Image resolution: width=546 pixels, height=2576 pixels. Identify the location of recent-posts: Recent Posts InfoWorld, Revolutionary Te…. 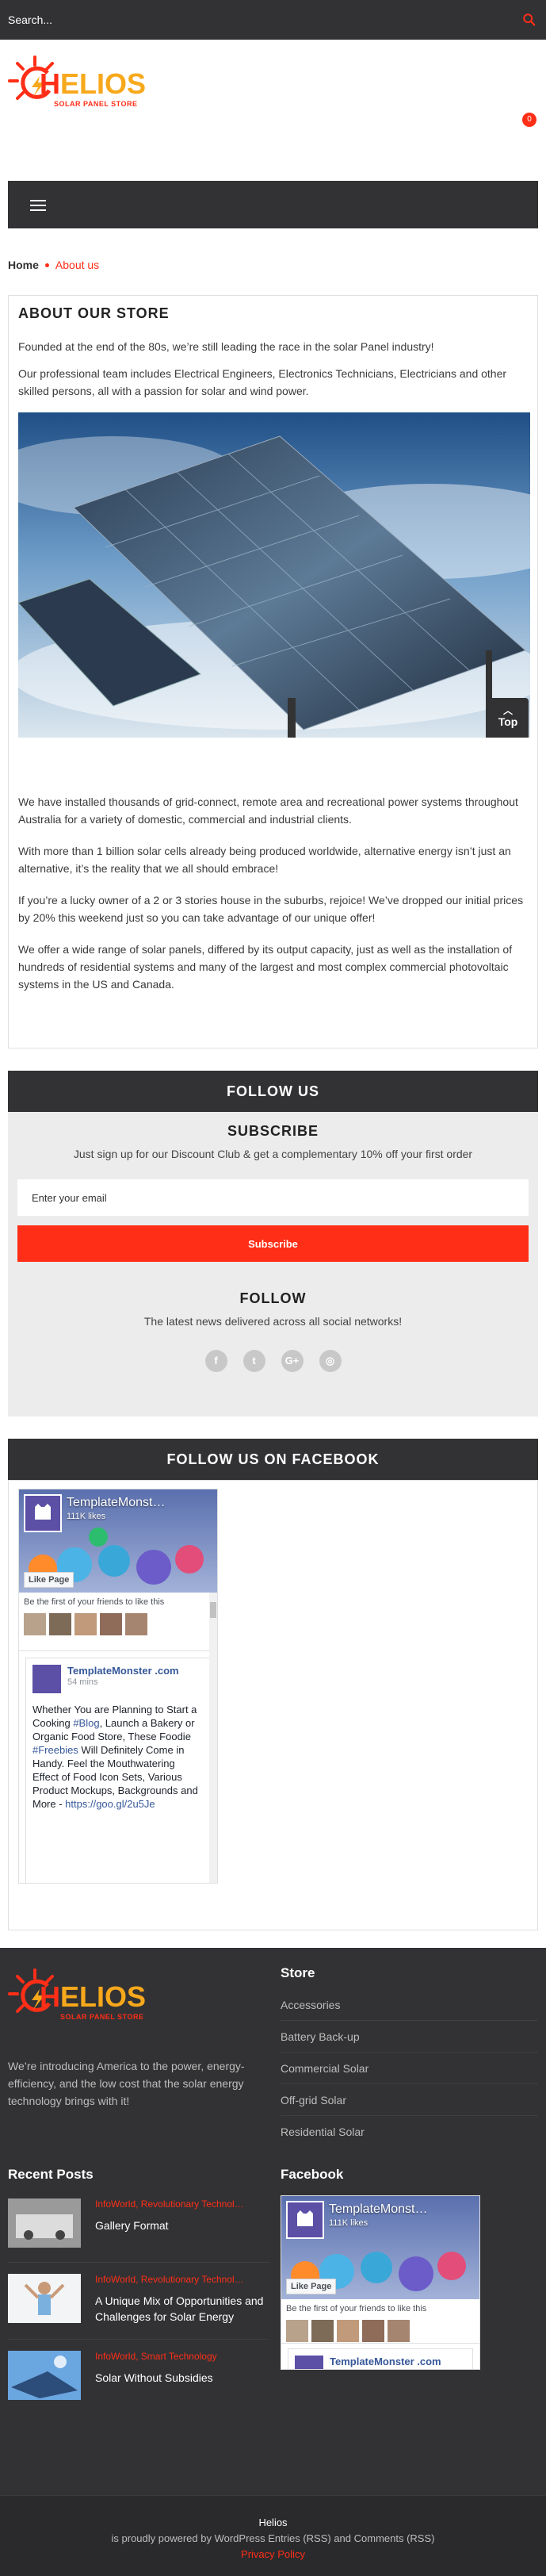
(138, 2291).